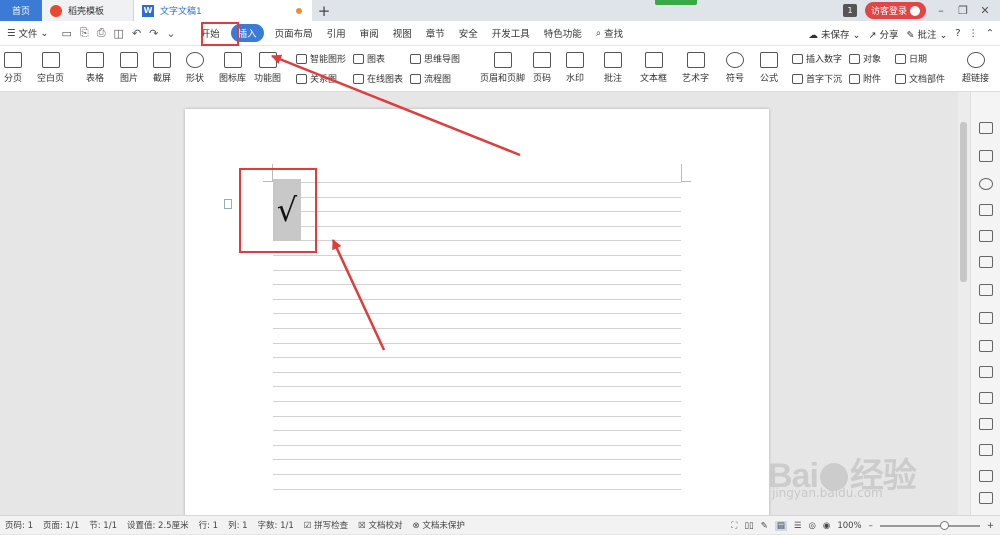 The height and width of the screenshot is (535, 1000). What do you see at coordinates (170, 33) in the screenshot?
I see `customize-icon: ⌄` at bounding box center [170, 33].